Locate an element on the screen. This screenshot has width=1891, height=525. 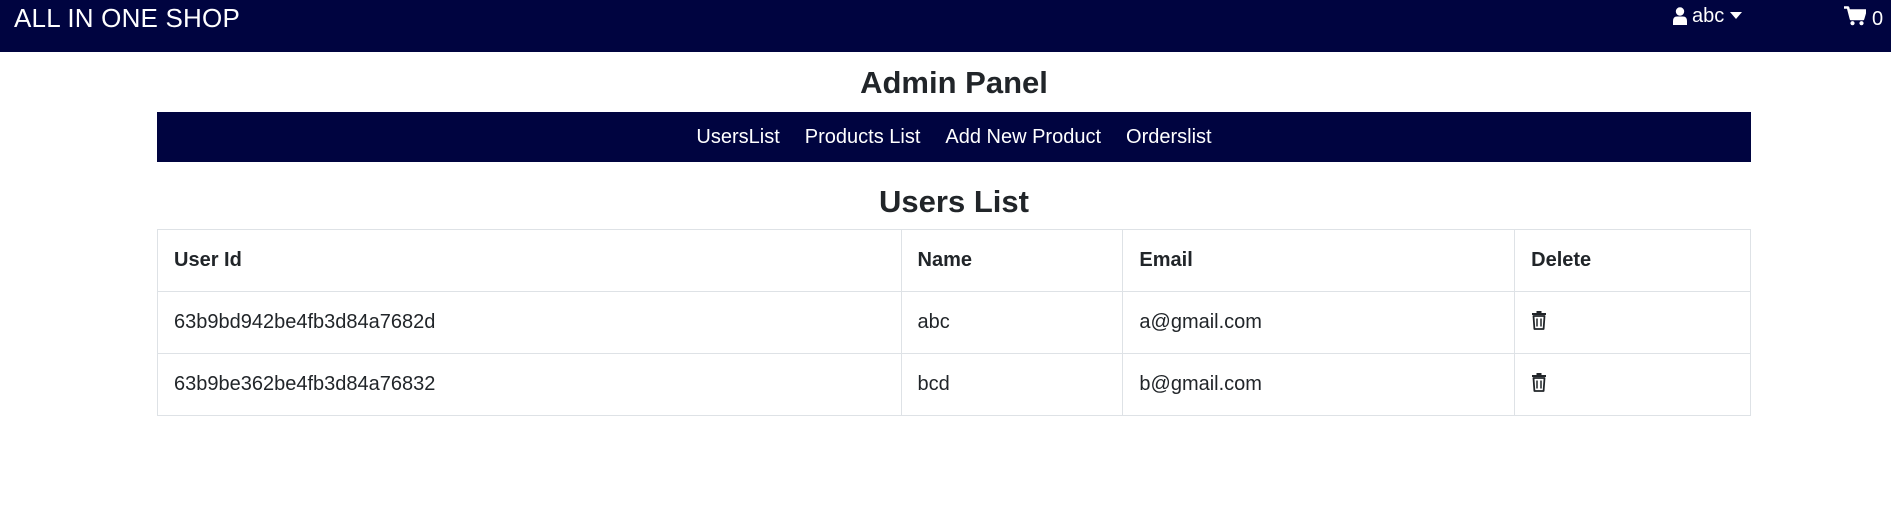
cart-icon is located at coordinates (1855, 18).